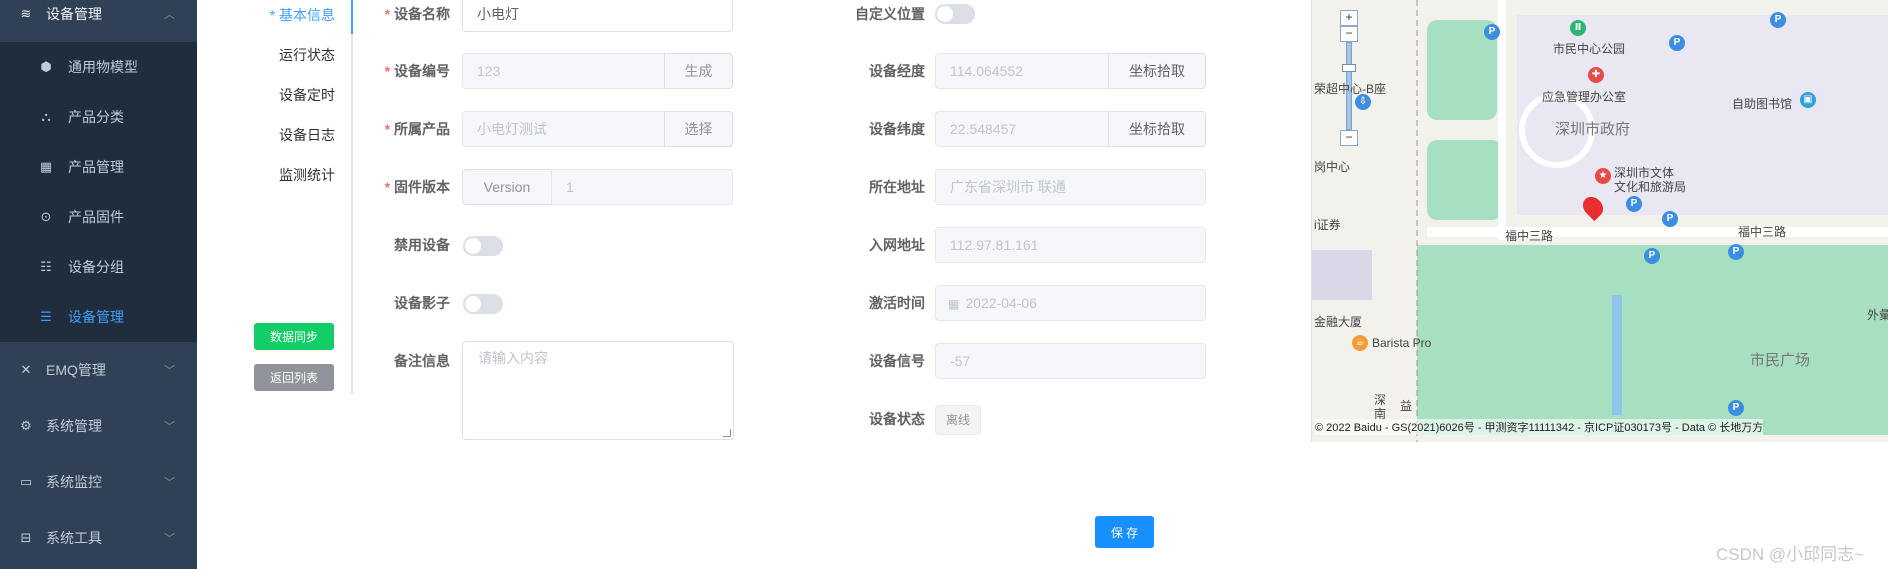  What do you see at coordinates (698, 71) in the screenshot?
I see `generate-button: 生成` at bounding box center [698, 71].